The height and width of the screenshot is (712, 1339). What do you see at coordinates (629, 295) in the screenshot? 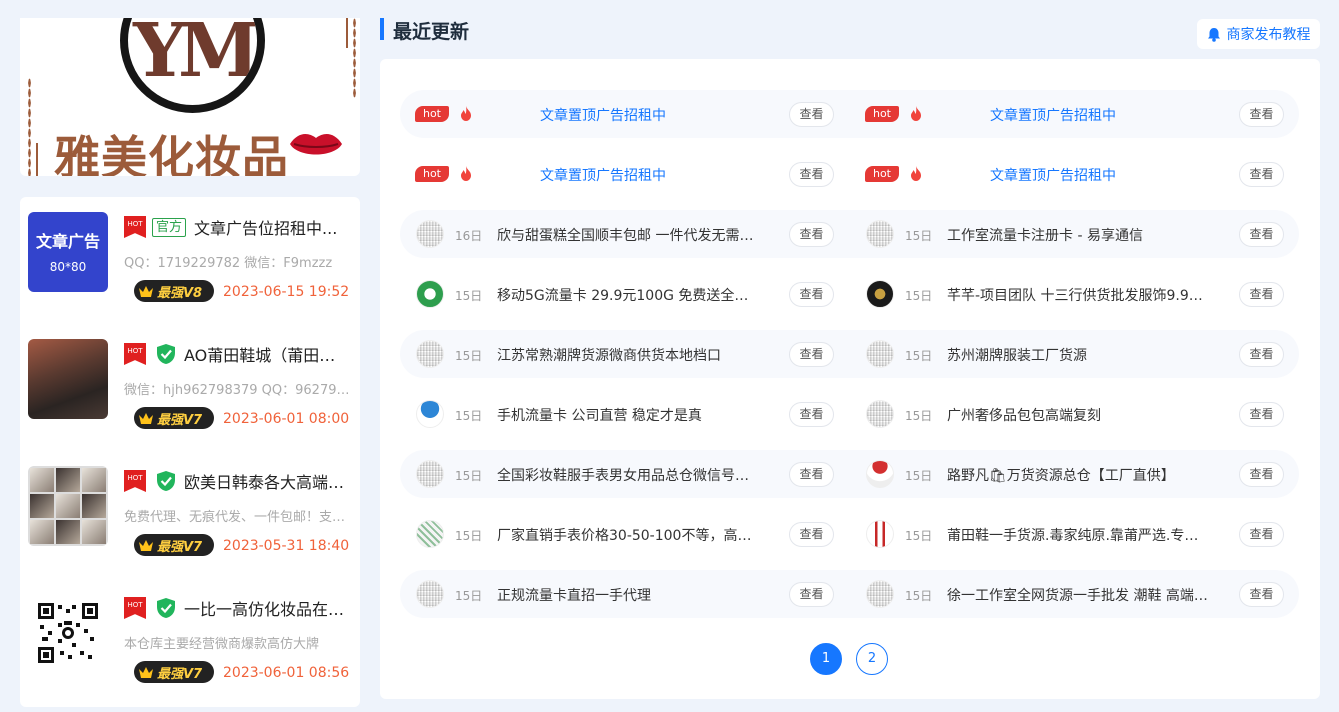
I see `update-title: 移动5G流量卡 29.9元100G 免费送全网通用` at bounding box center [629, 295].